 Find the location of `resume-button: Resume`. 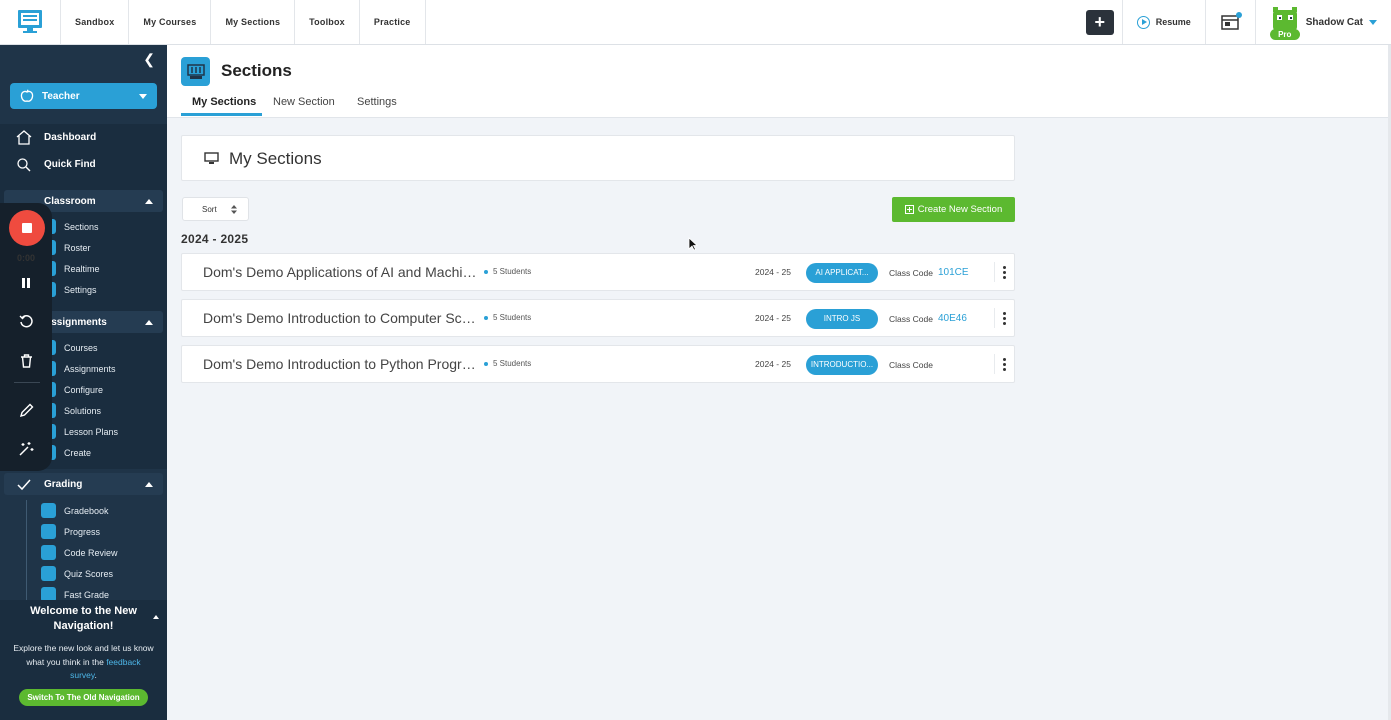

resume-button: Resume is located at coordinates (1163, 22).